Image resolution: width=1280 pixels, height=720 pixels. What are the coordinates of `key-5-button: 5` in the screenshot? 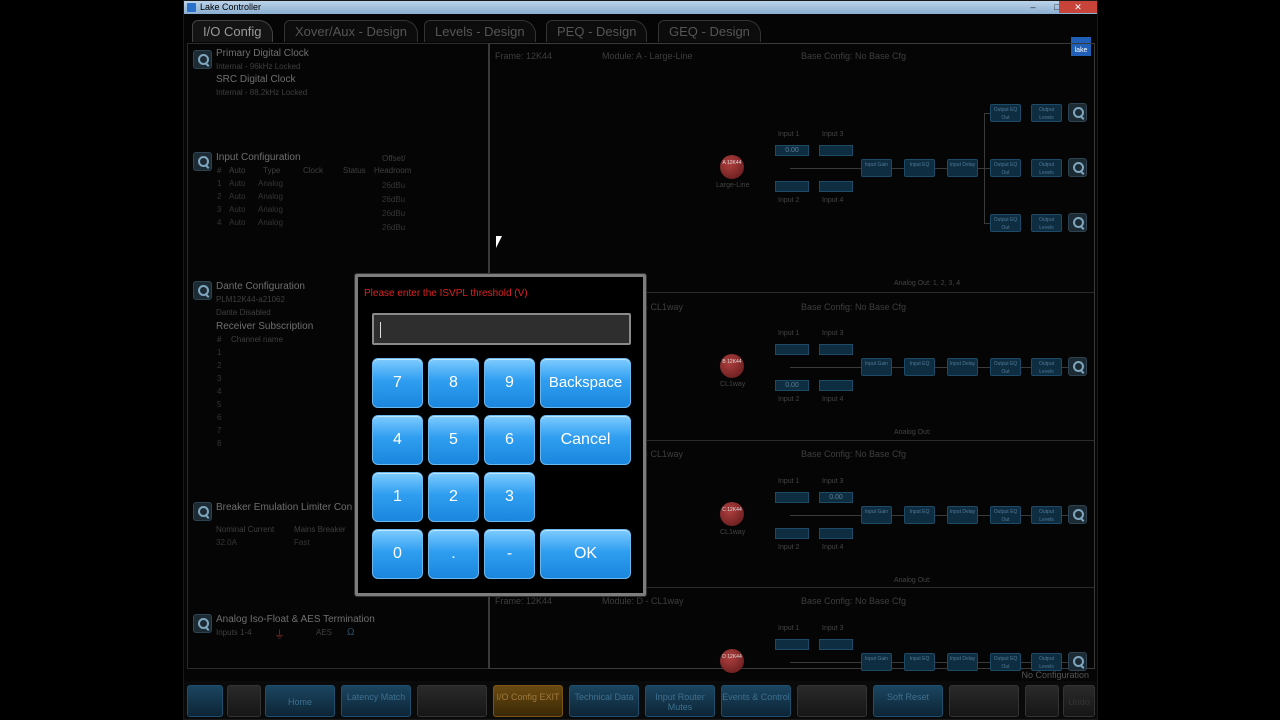 It's located at (453, 440).